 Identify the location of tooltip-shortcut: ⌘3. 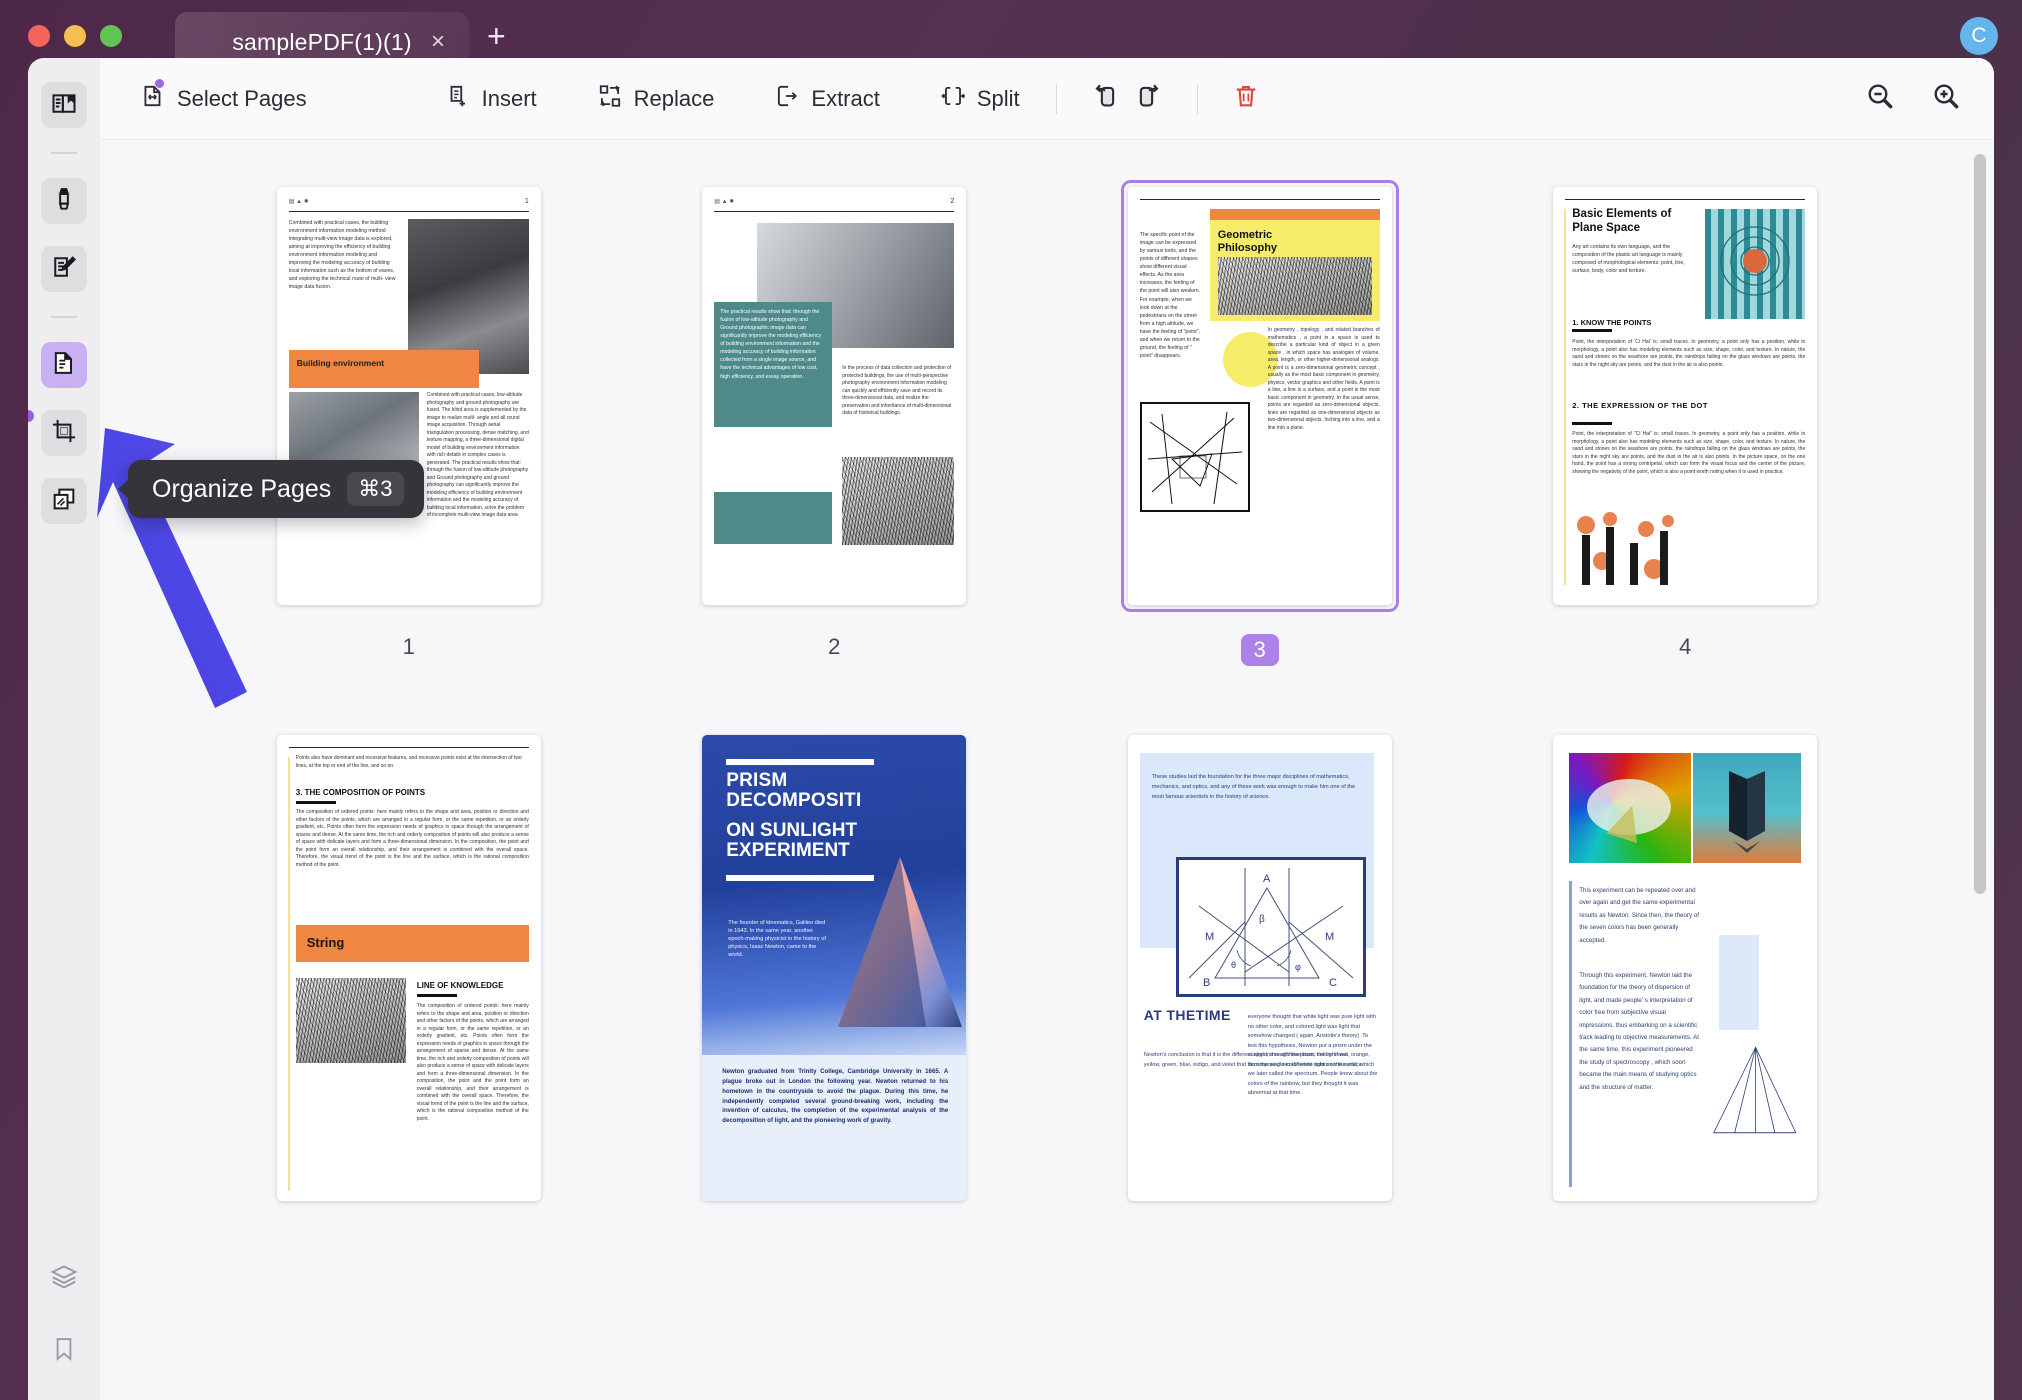
(375, 489).